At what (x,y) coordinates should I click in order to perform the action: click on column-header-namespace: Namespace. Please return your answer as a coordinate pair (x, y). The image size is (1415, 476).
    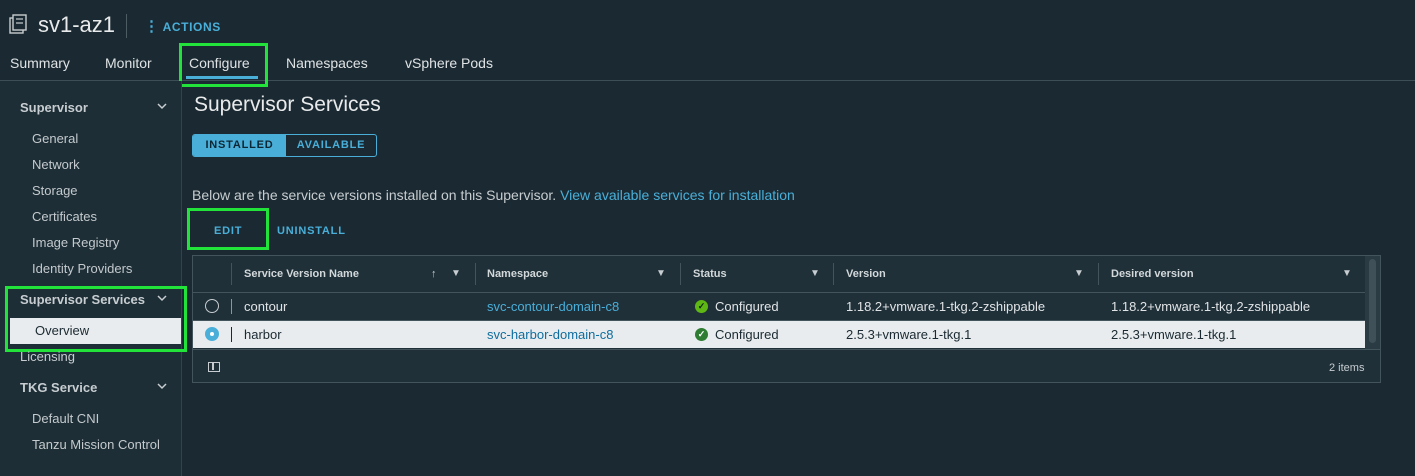
    Looking at the image, I should click on (517, 274).